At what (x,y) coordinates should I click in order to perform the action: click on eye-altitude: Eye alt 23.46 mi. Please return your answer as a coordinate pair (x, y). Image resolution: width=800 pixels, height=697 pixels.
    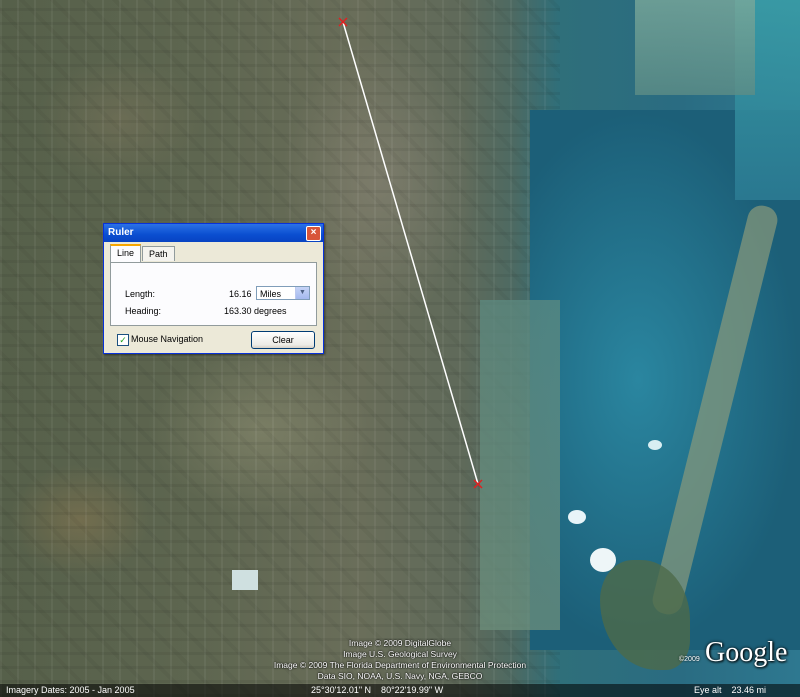
    Looking at the image, I should click on (730, 690).